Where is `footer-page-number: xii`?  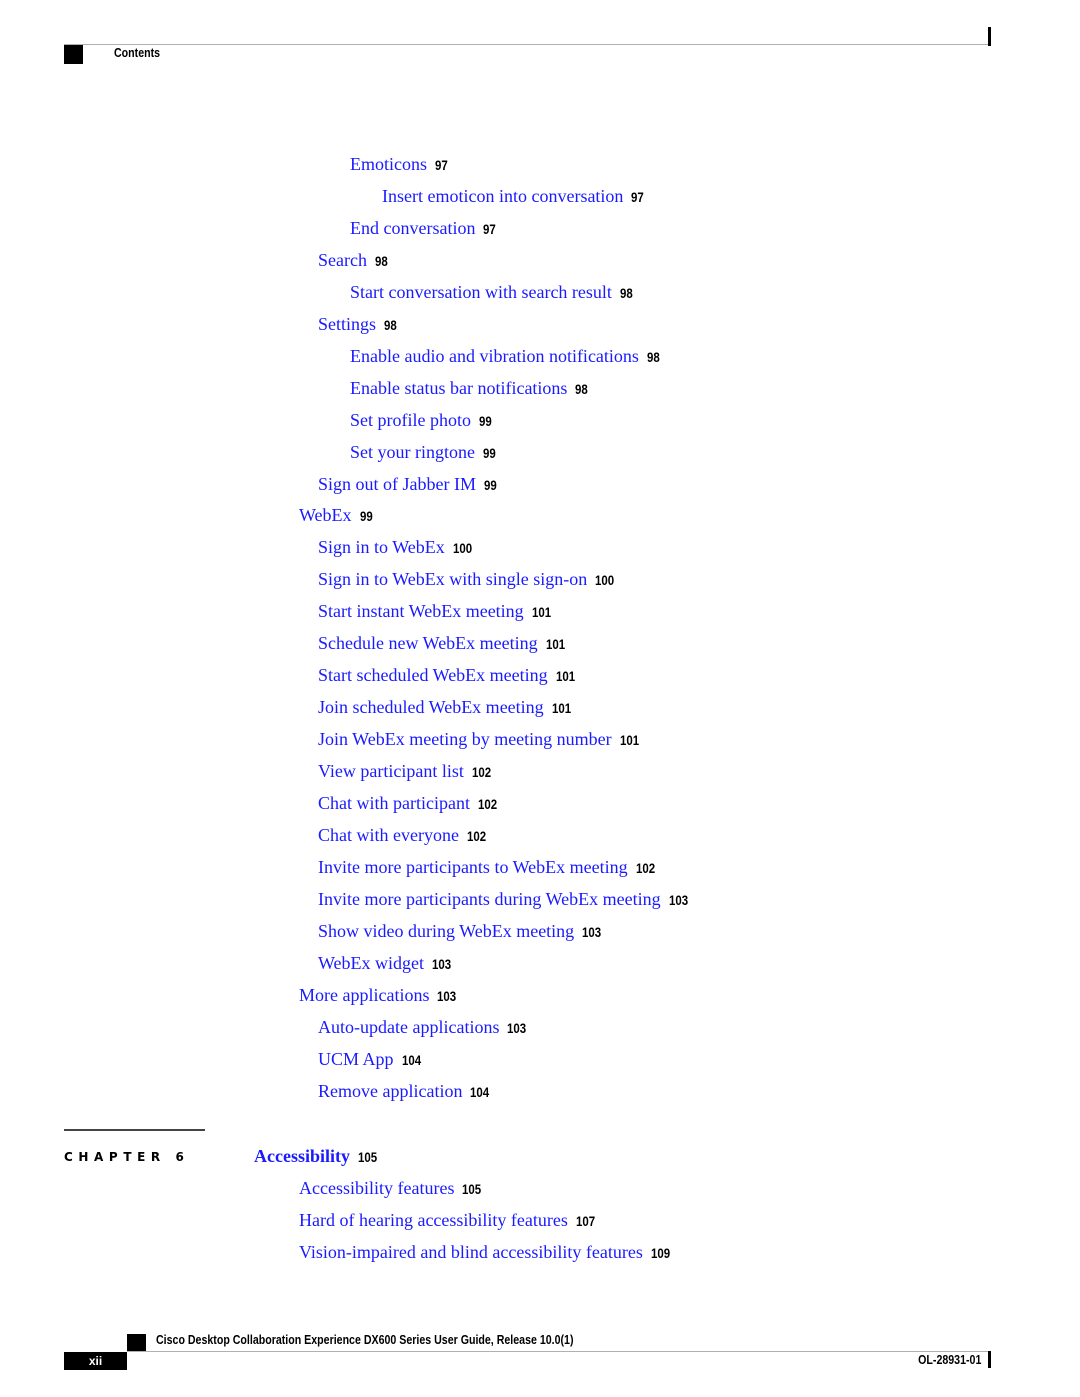
footer-page-number: xii is located at coordinates (95, 1361).